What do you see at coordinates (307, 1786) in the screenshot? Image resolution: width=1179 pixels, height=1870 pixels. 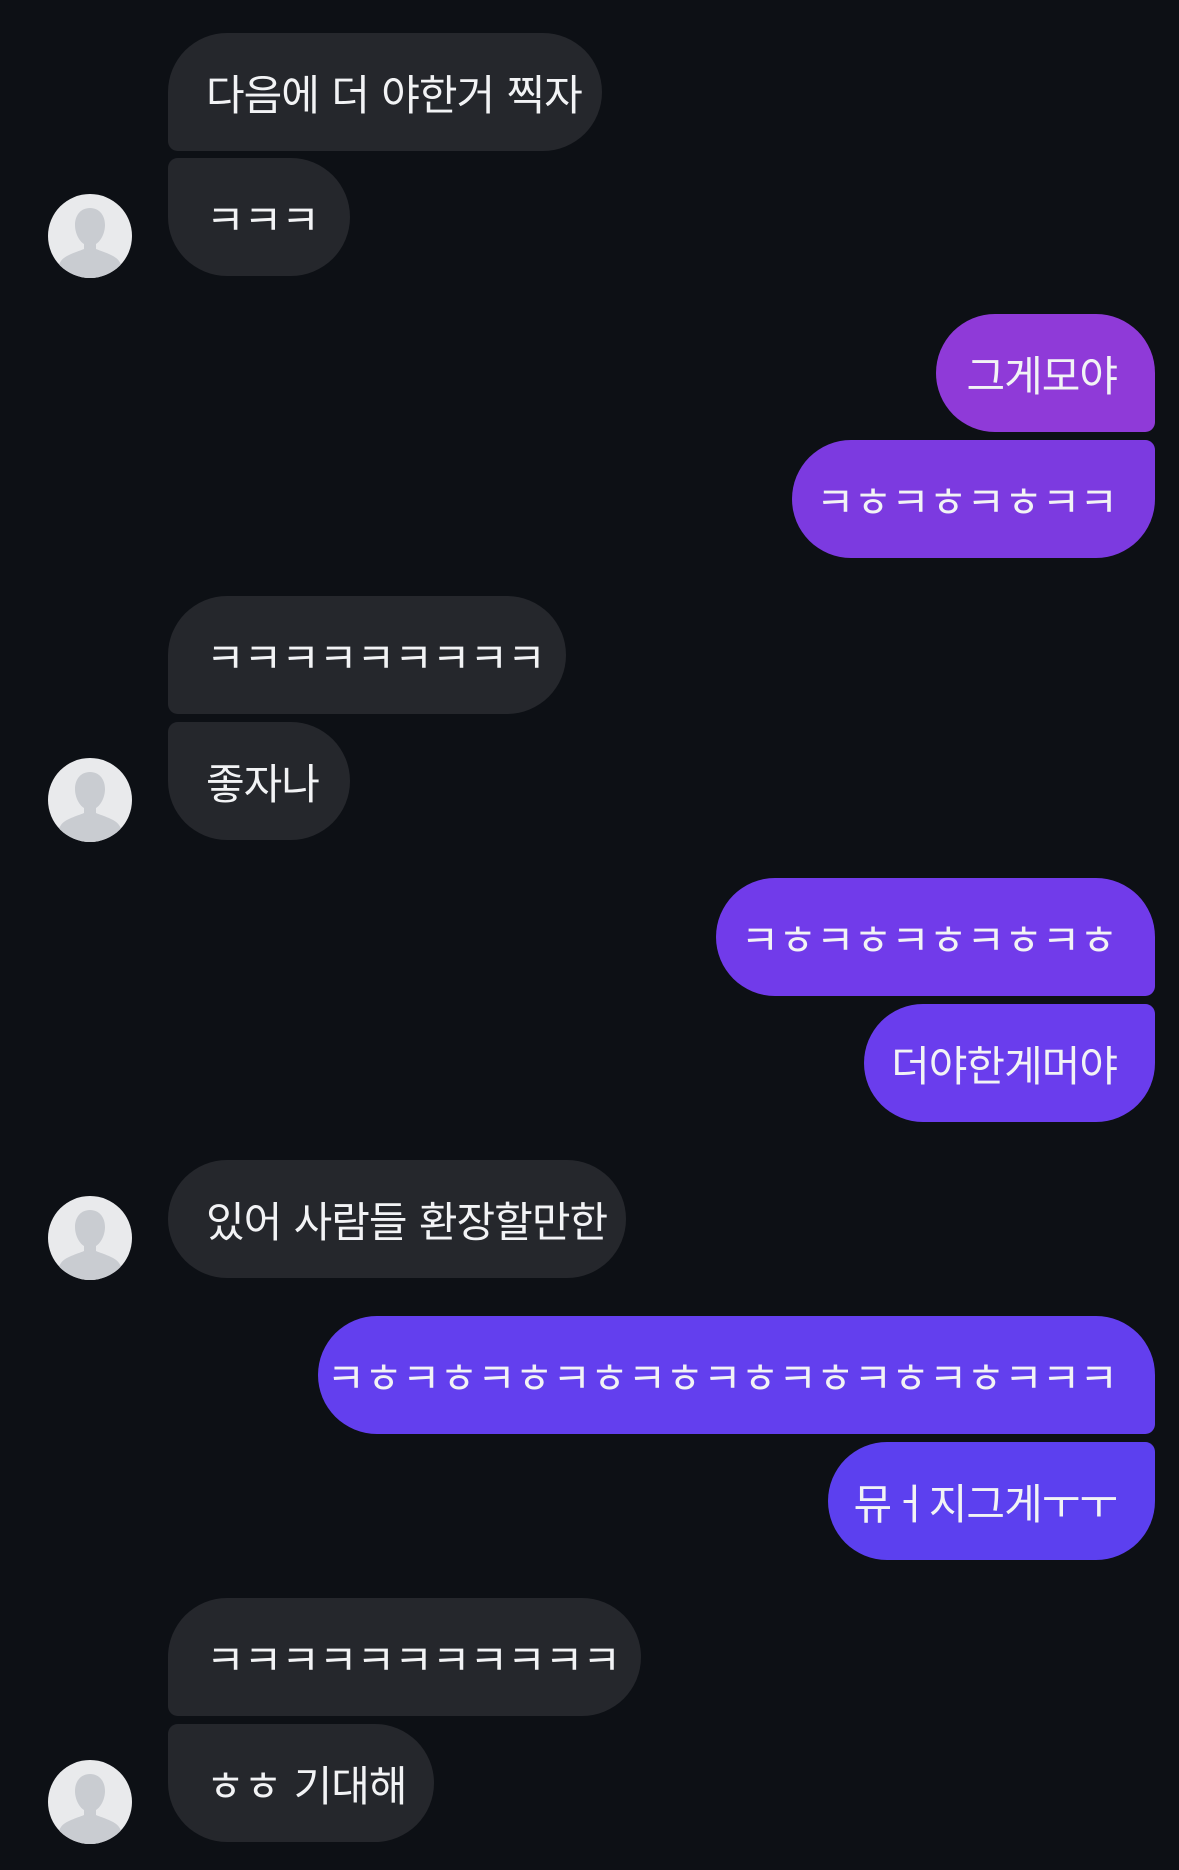 I see `message-text: ㅎㅎ 기대해` at bounding box center [307, 1786].